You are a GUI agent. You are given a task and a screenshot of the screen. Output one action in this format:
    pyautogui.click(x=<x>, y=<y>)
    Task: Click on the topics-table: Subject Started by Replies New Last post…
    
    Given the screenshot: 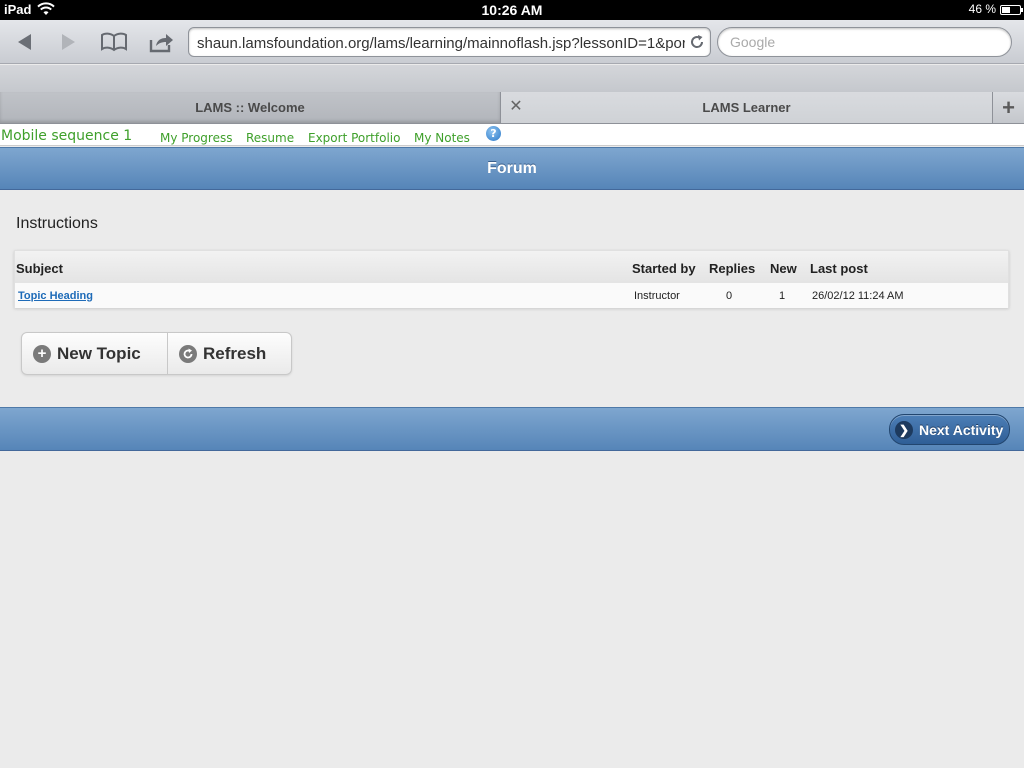 What is the action you would take?
    pyautogui.click(x=511, y=279)
    